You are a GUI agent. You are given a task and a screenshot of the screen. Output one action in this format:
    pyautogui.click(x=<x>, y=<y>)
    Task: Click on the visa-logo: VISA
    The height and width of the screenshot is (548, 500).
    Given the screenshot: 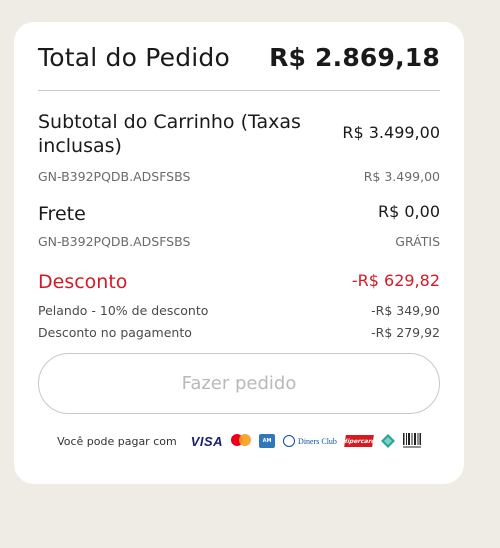 What is the action you would take?
    pyautogui.click(x=207, y=441)
    